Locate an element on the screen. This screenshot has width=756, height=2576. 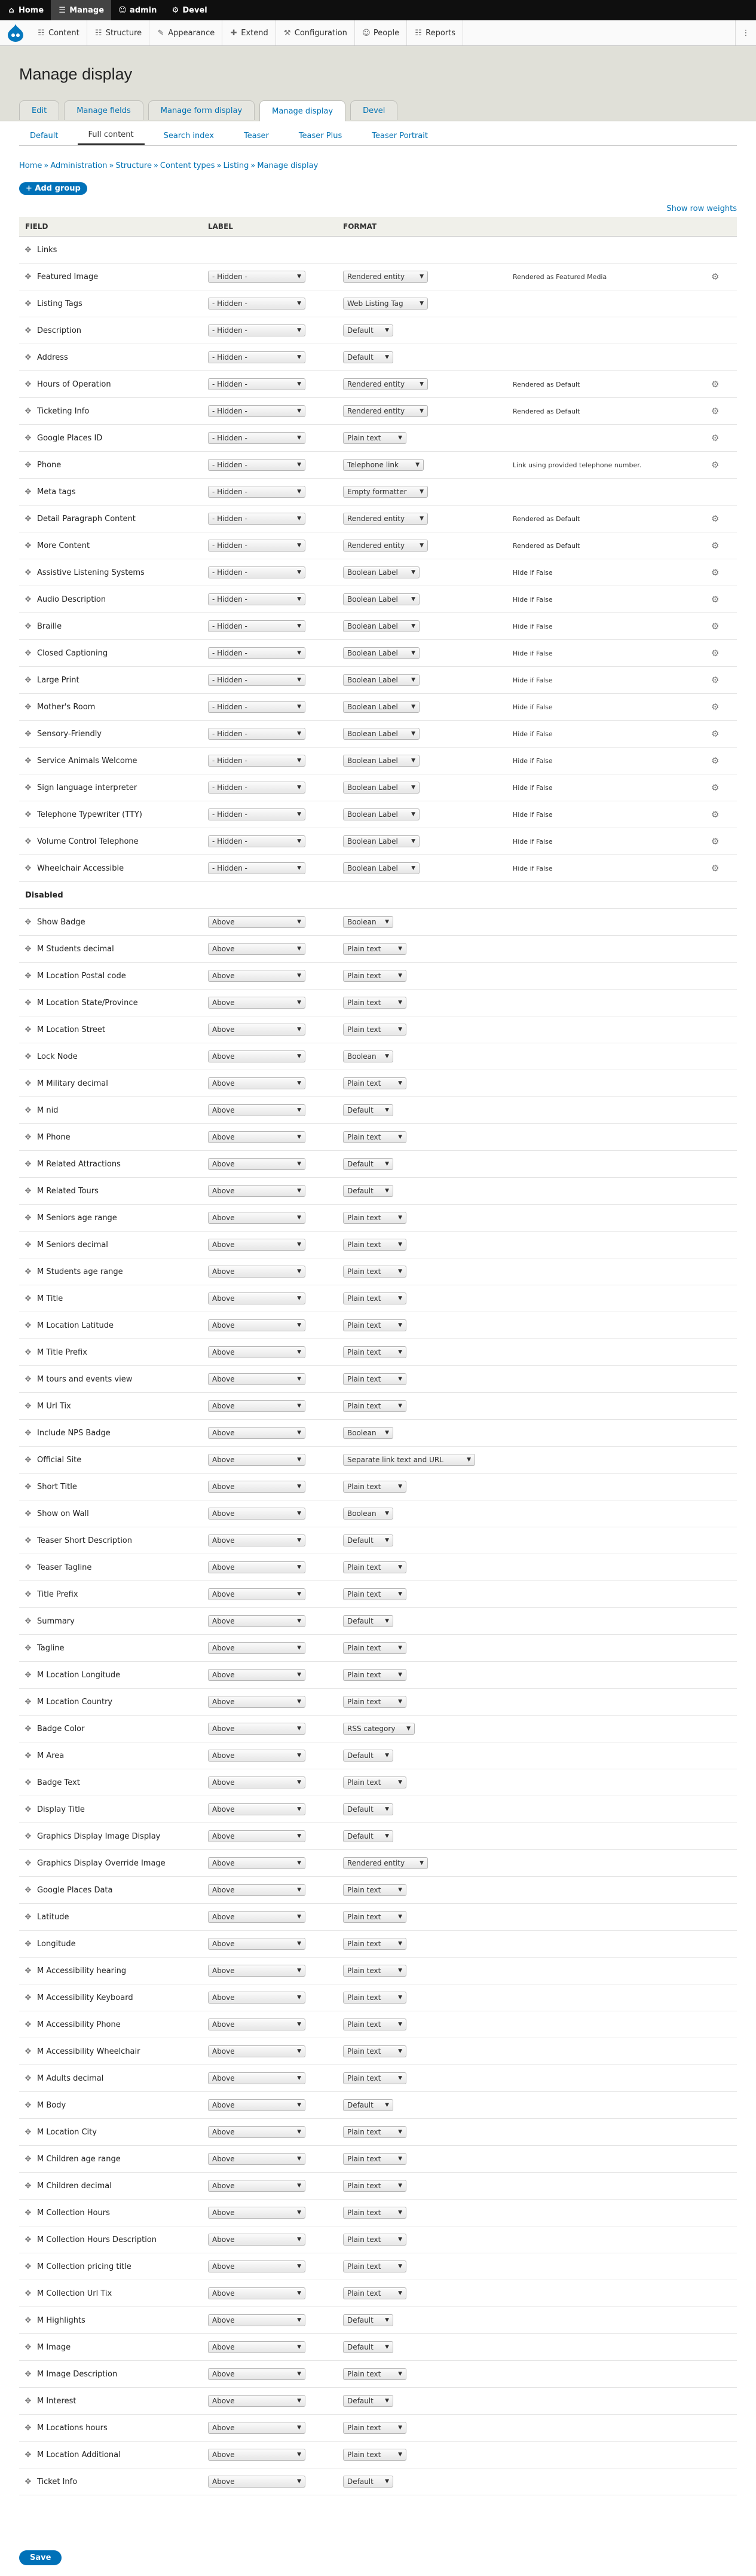
format-select: Boolean ▼ is located at coordinates (368, 922).